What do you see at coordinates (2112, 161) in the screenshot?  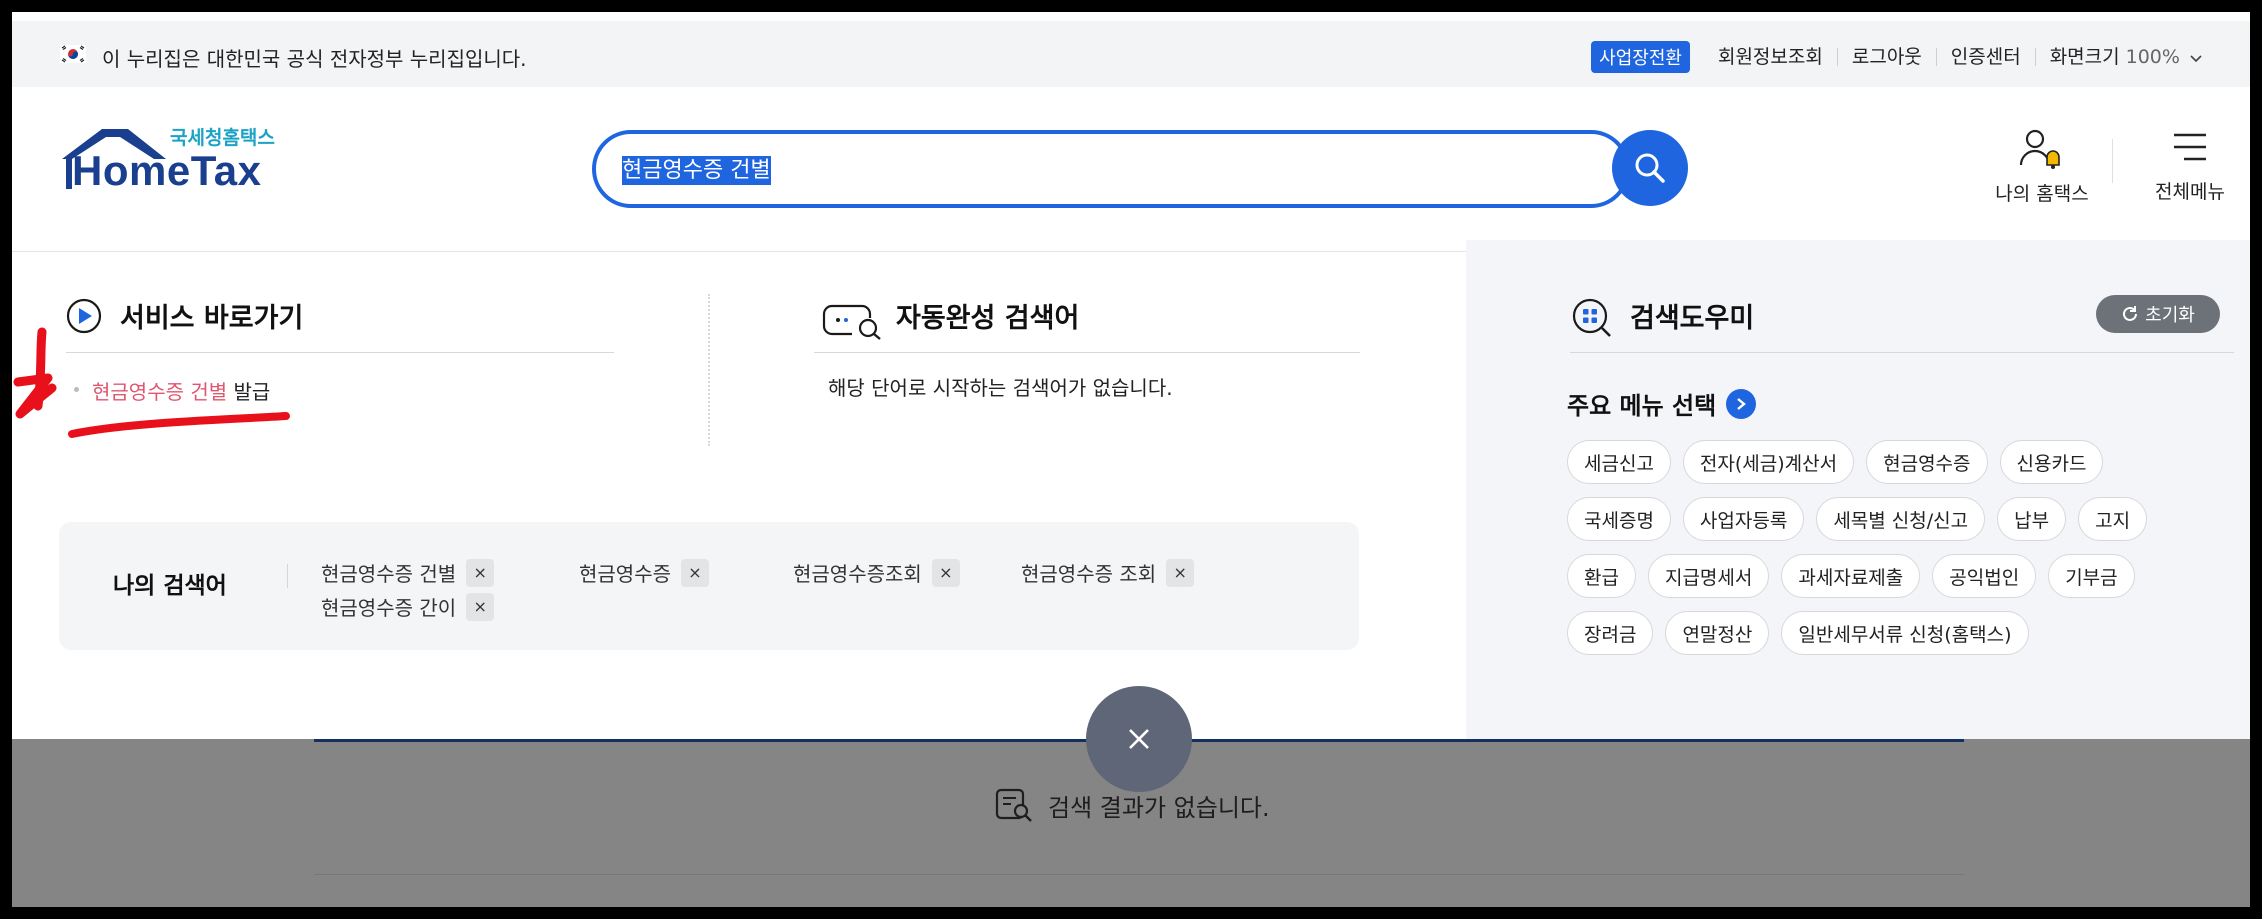 I see `header-divider` at bounding box center [2112, 161].